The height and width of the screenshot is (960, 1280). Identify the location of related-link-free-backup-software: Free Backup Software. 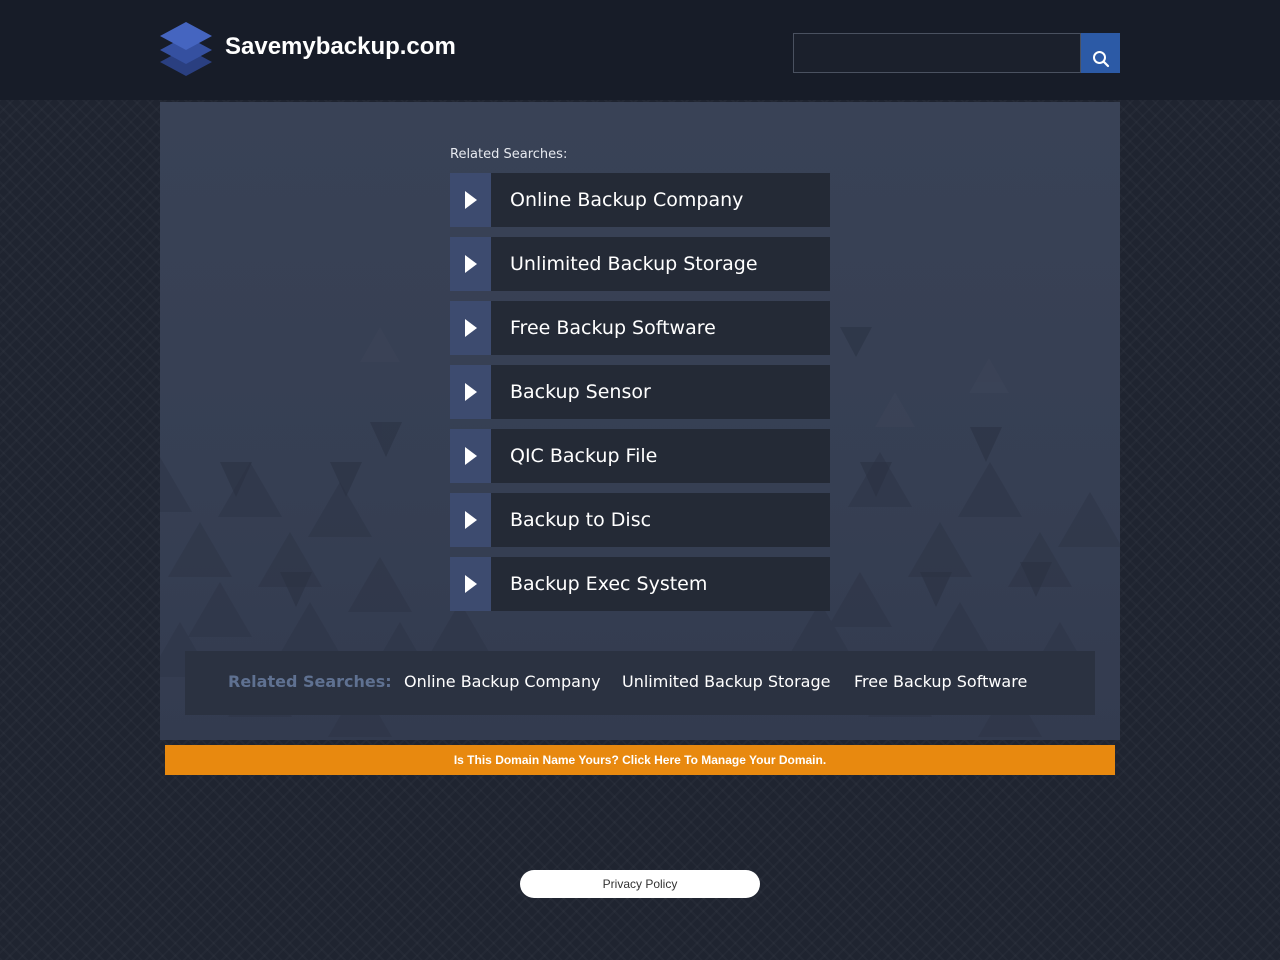
(640, 328).